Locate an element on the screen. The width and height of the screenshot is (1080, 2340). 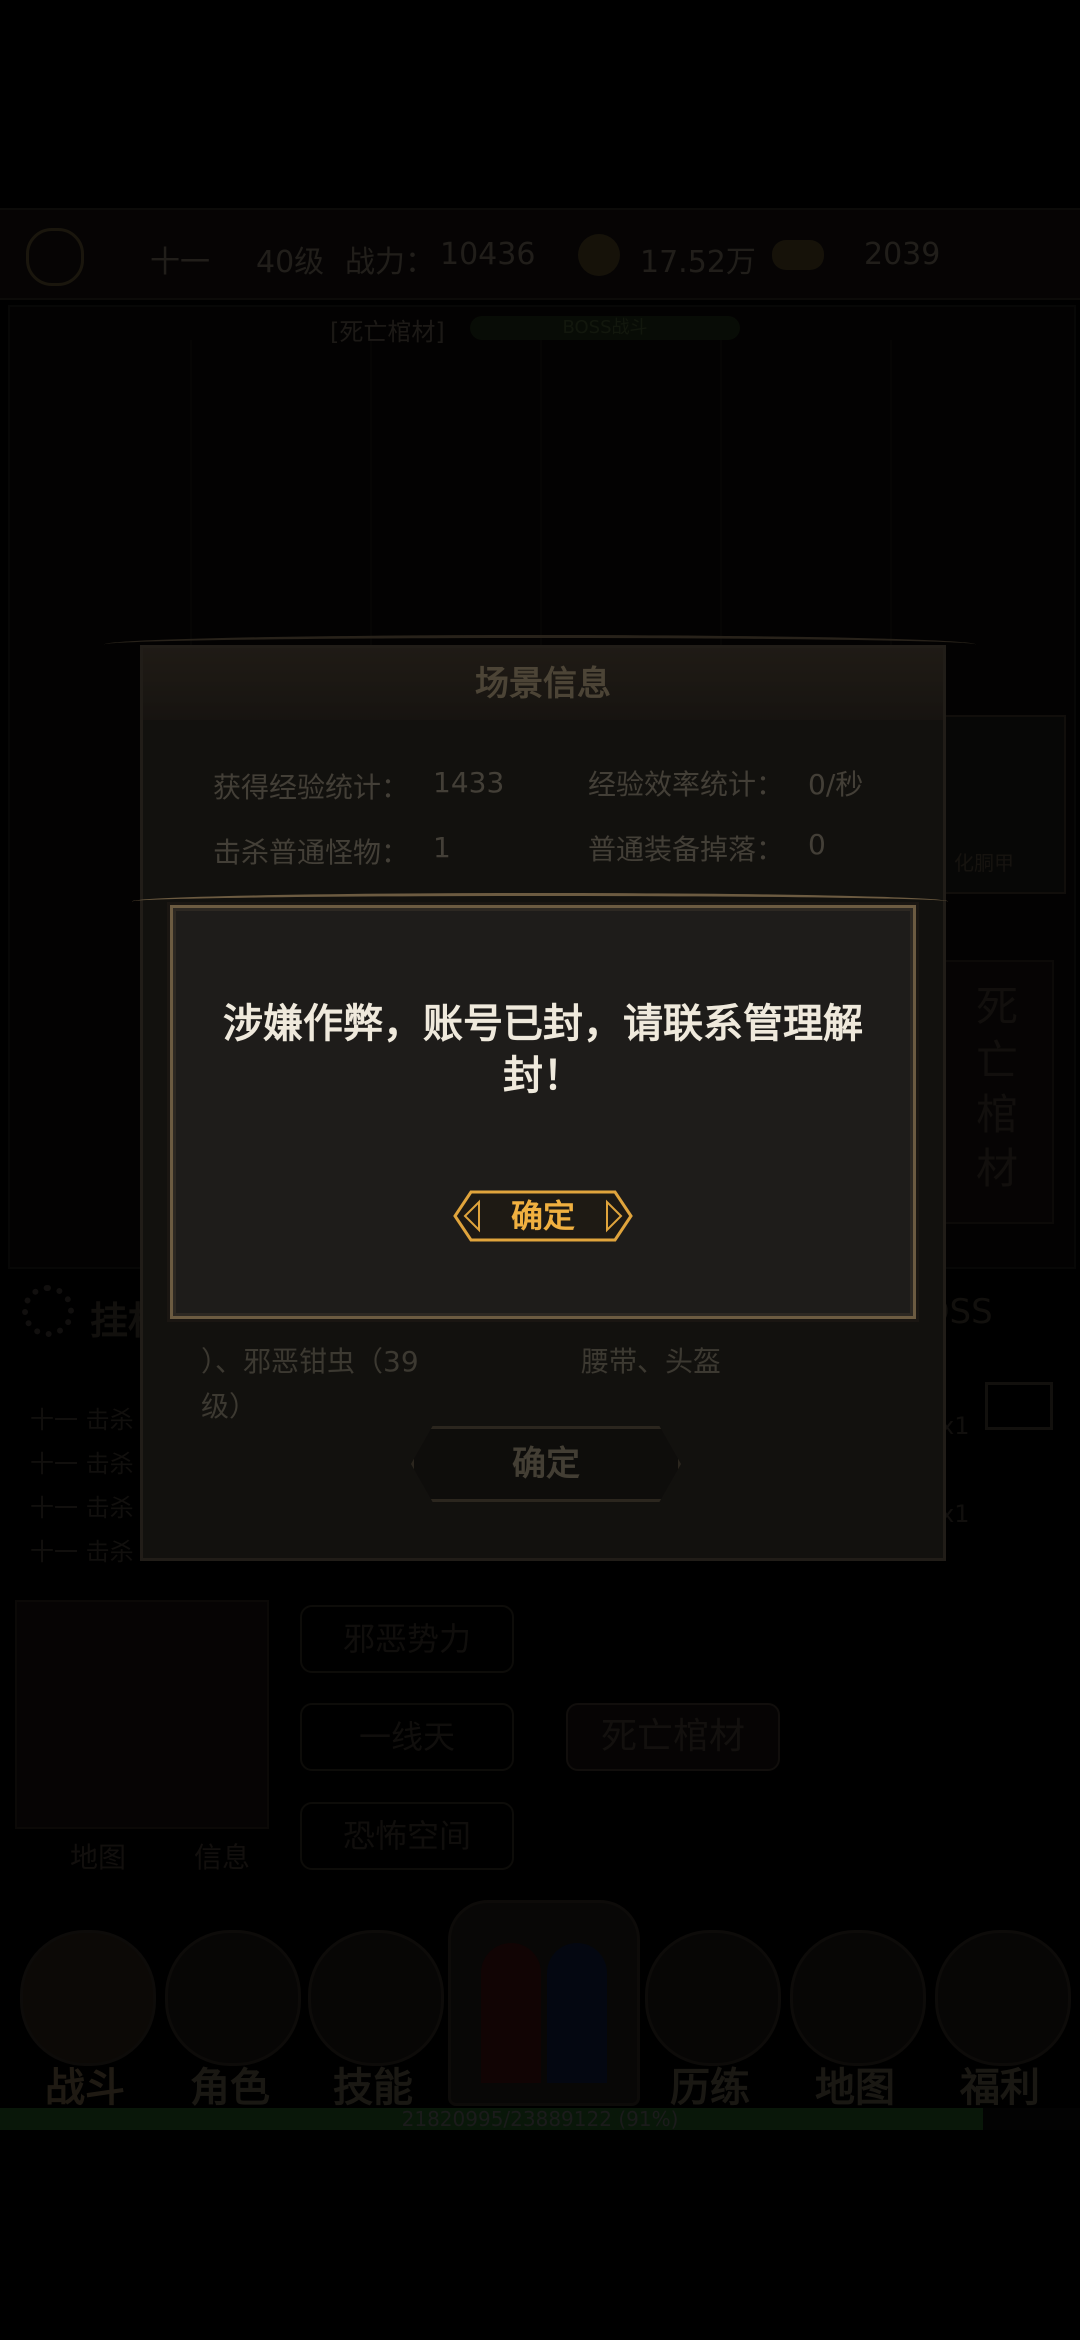
alert-ok-label: 确定 is located at coordinates (542, 1216).